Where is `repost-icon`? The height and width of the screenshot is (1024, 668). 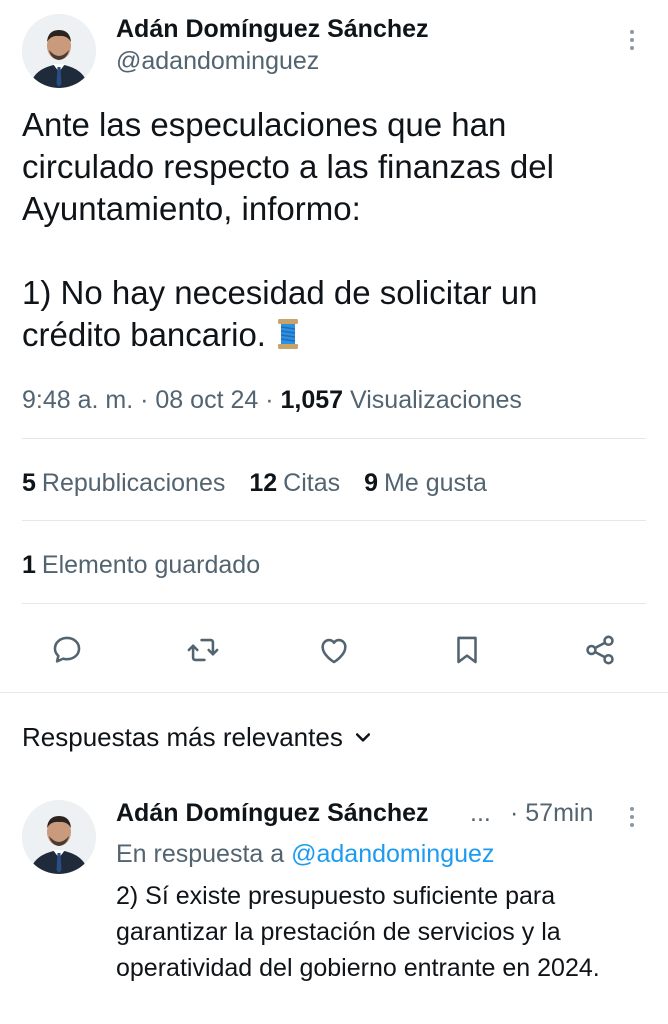 repost-icon is located at coordinates (203, 650).